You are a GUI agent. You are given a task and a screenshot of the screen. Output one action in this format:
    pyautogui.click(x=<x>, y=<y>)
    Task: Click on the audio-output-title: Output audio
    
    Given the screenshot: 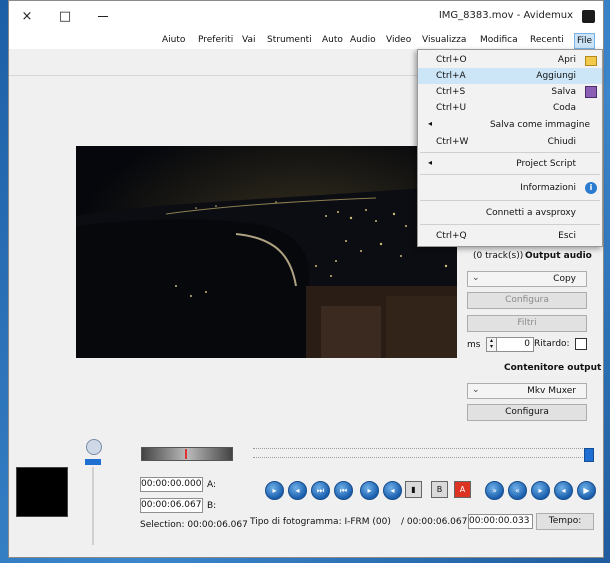 What is the action you would take?
    pyautogui.click(x=558, y=256)
    